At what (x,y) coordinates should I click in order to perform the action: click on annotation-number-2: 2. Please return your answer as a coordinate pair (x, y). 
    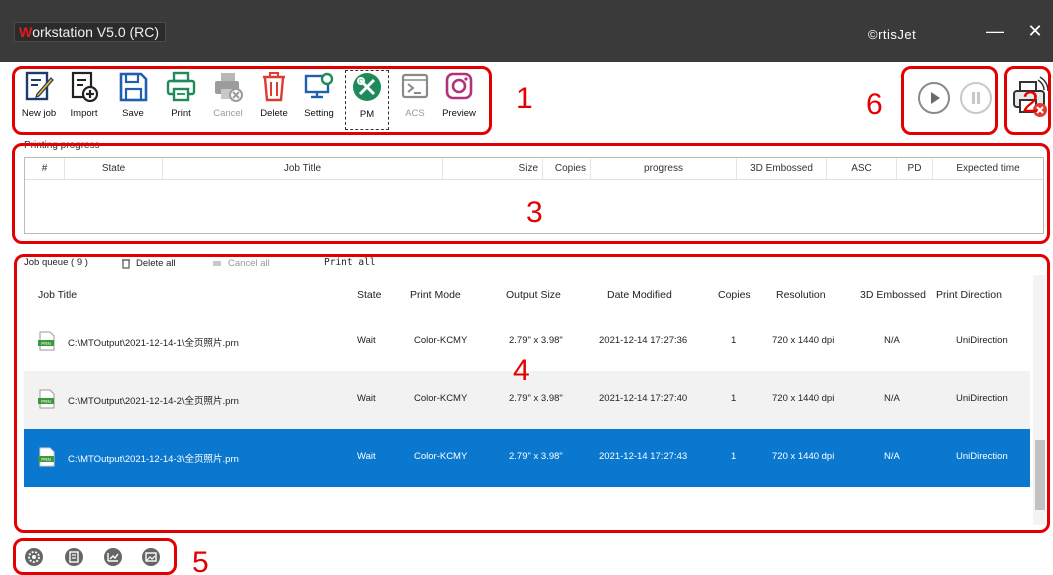
    Looking at the image, I should click on (1030, 102).